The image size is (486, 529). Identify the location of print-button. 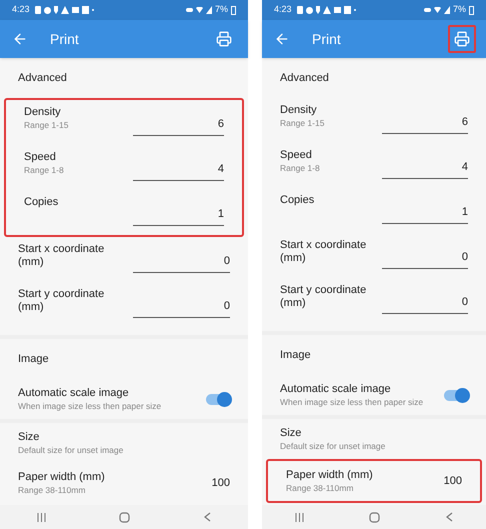
(462, 39).